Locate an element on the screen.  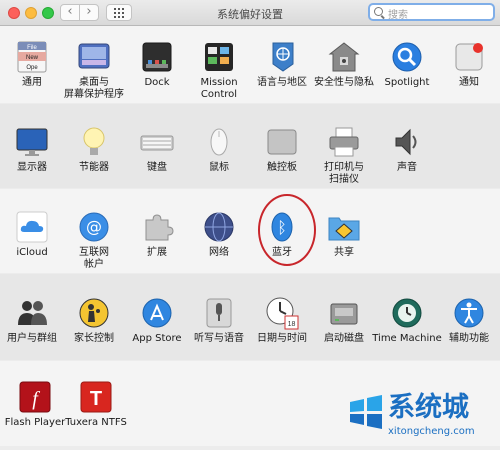
pref-notifications: 通知 is located at coordinates (468, 75).